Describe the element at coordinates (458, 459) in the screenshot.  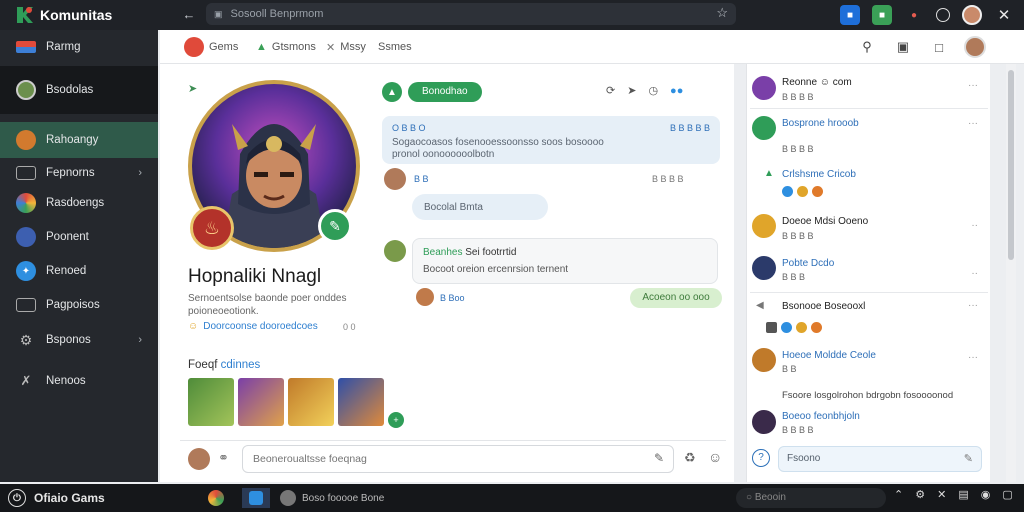
I see `message-input` at that location.